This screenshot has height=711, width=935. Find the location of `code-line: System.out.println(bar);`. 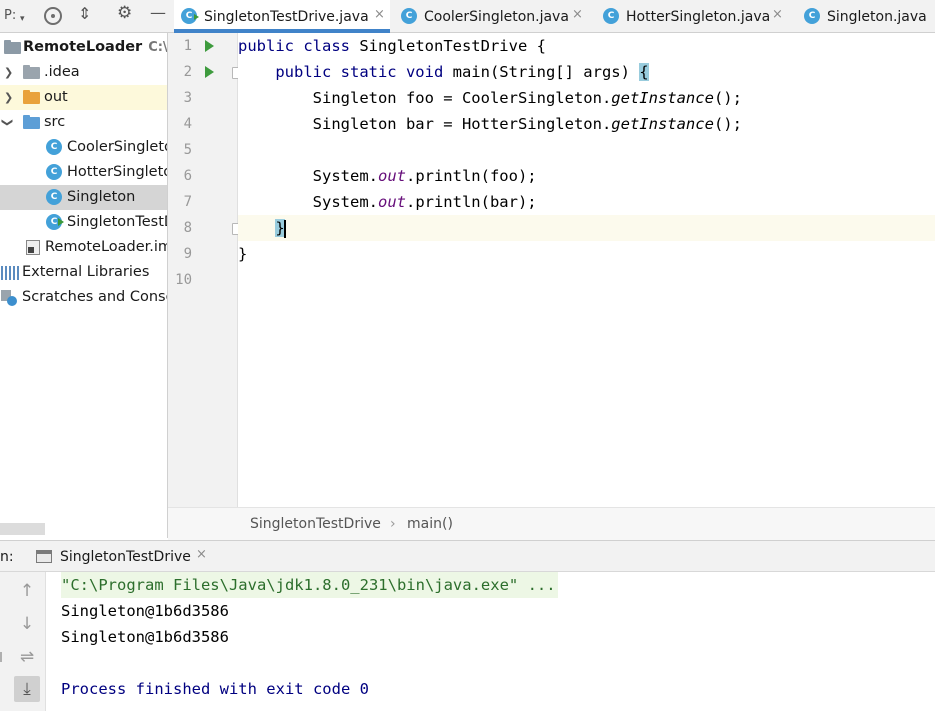

code-line: System.out.println(bar); is located at coordinates (387, 202).